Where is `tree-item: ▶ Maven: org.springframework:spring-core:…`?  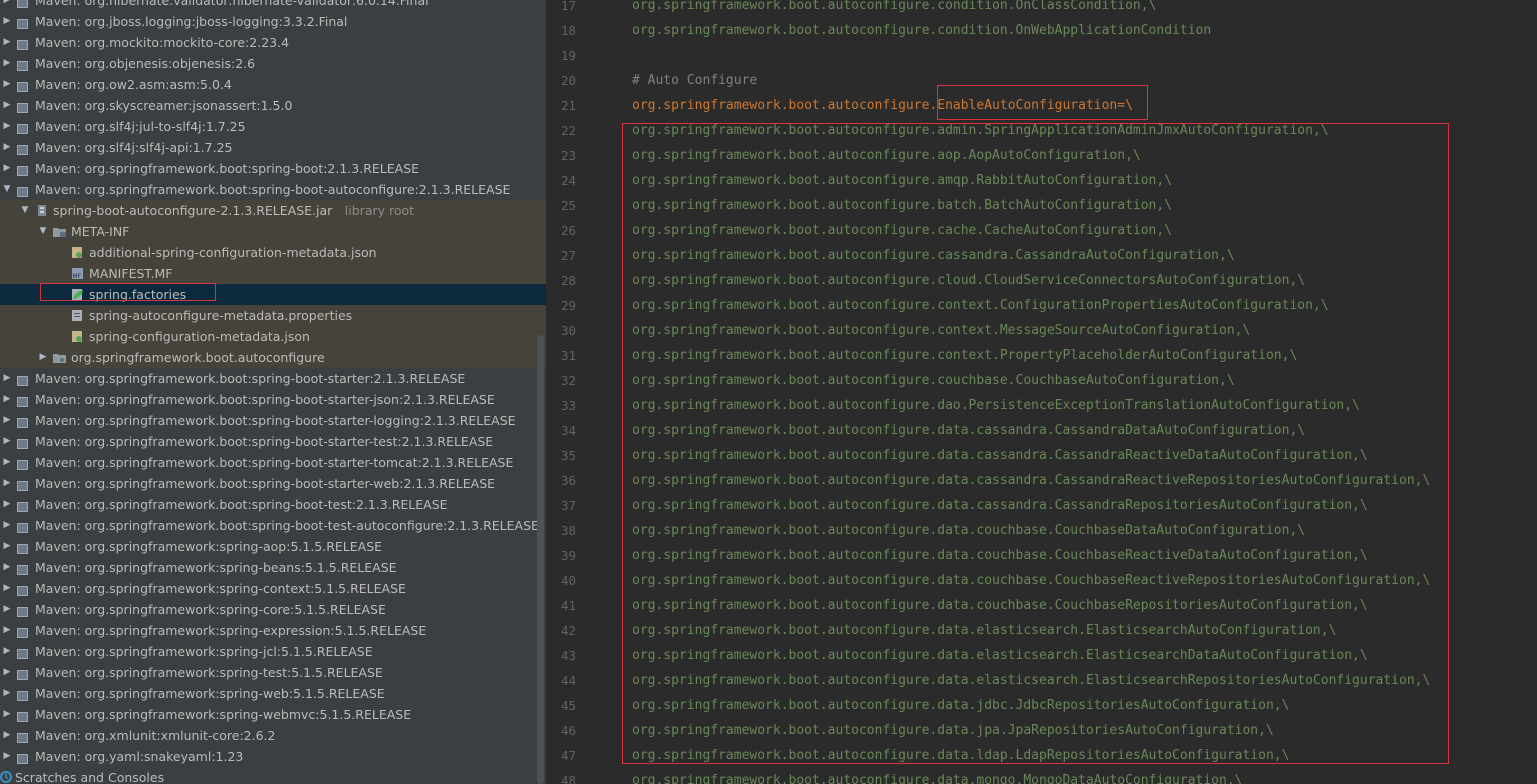
tree-item: ▶ Maven: org.springframework:spring-core:… is located at coordinates (273, 609).